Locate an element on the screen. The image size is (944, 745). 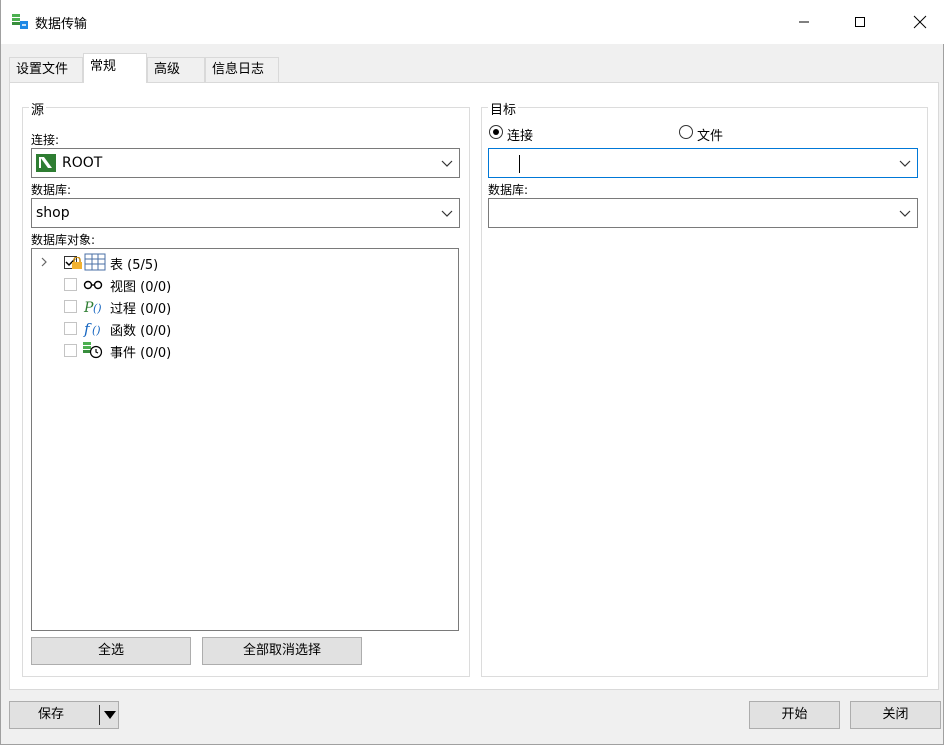
tree-item-label: 视图 (0/0) is located at coordinates (141, 287).